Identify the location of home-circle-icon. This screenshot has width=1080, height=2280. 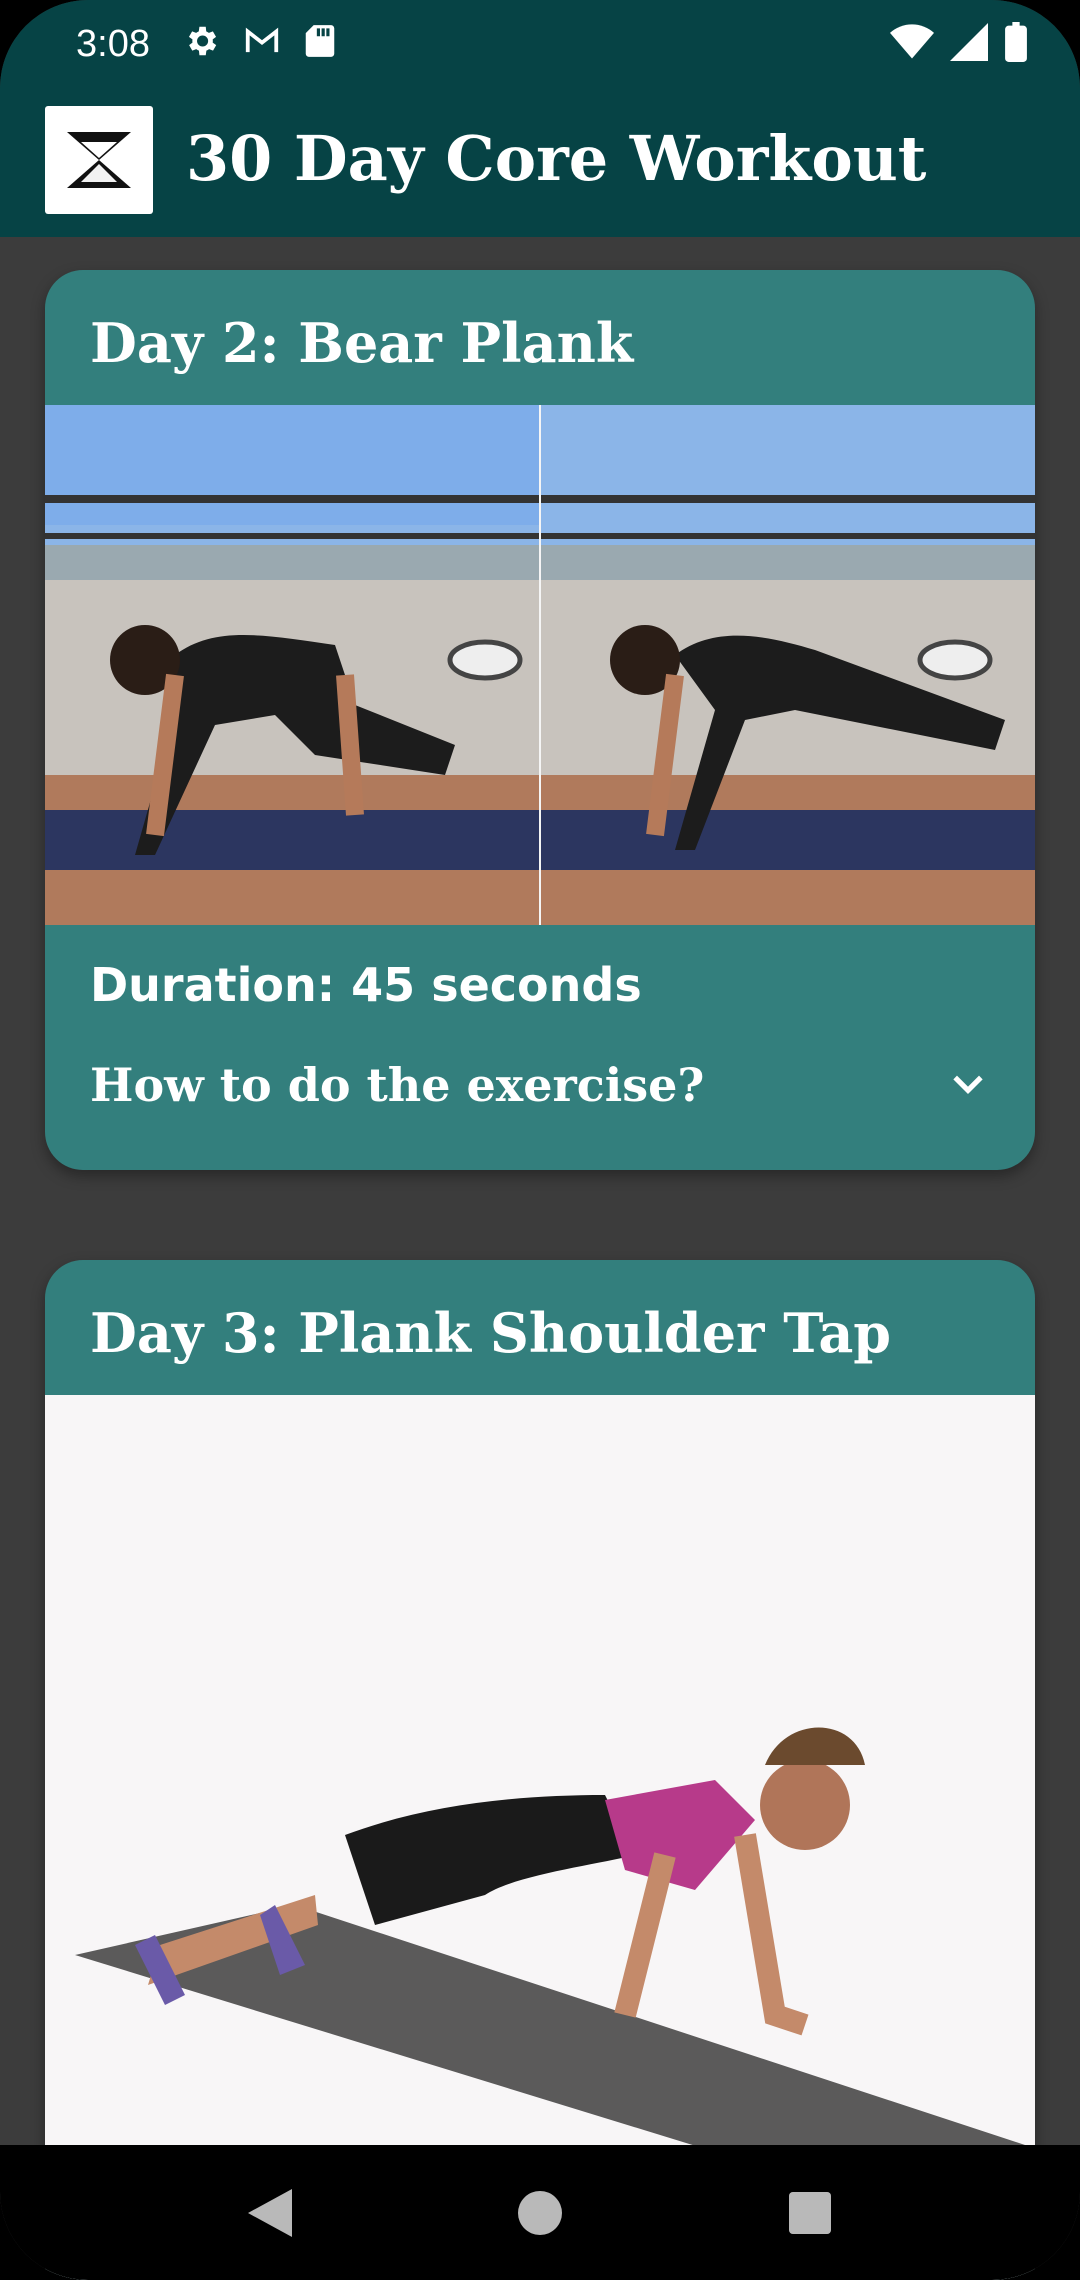
(540, 2213).